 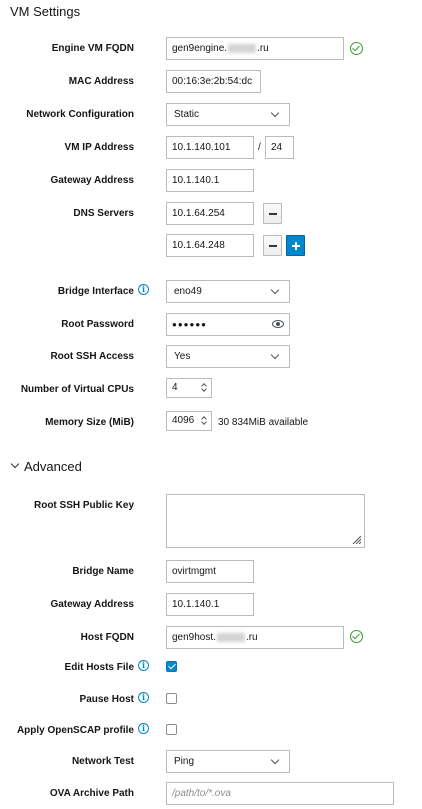 What do you see at coordinates (53, 466) in the screenshot?
I see `advanced-toggle: Advanced` at bounding box center [53, 466].